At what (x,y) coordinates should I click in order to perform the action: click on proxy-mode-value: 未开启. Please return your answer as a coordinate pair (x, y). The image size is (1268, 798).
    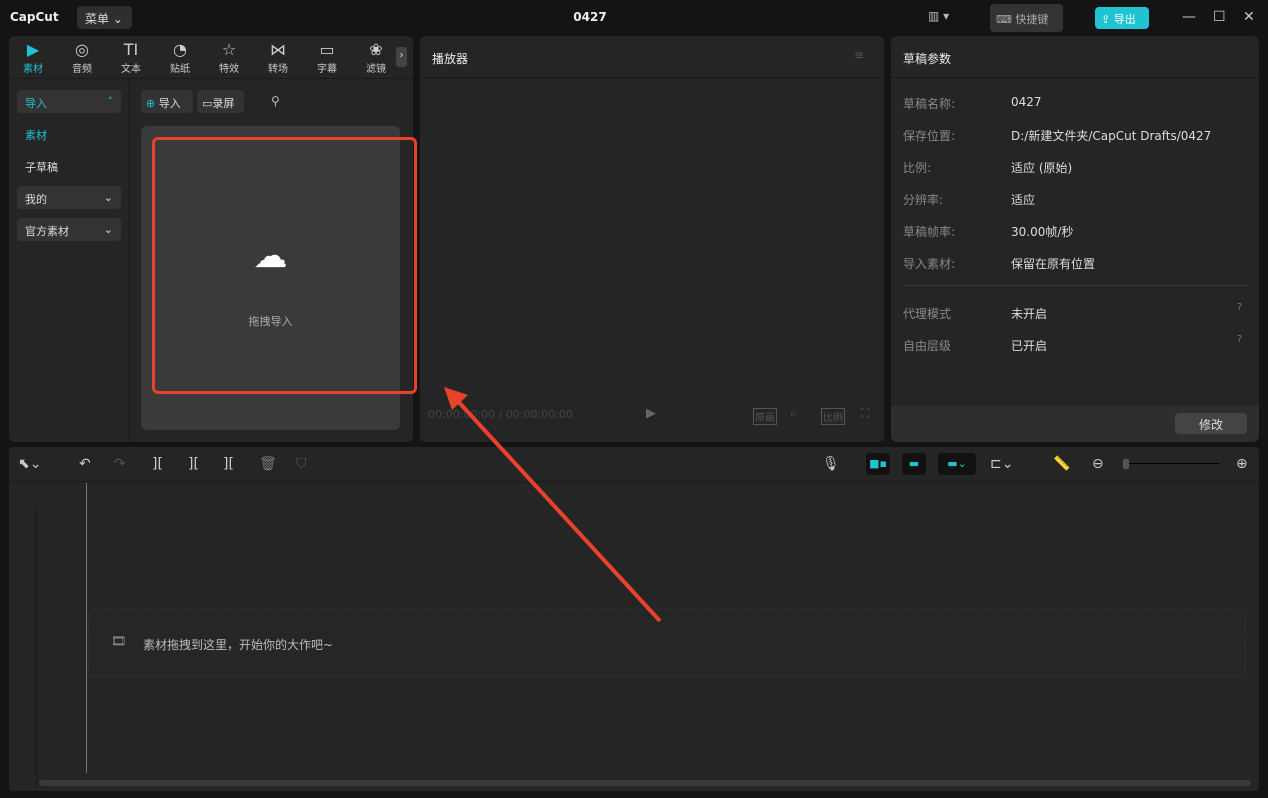
    Looking at the image, I should click on (1029, 314).